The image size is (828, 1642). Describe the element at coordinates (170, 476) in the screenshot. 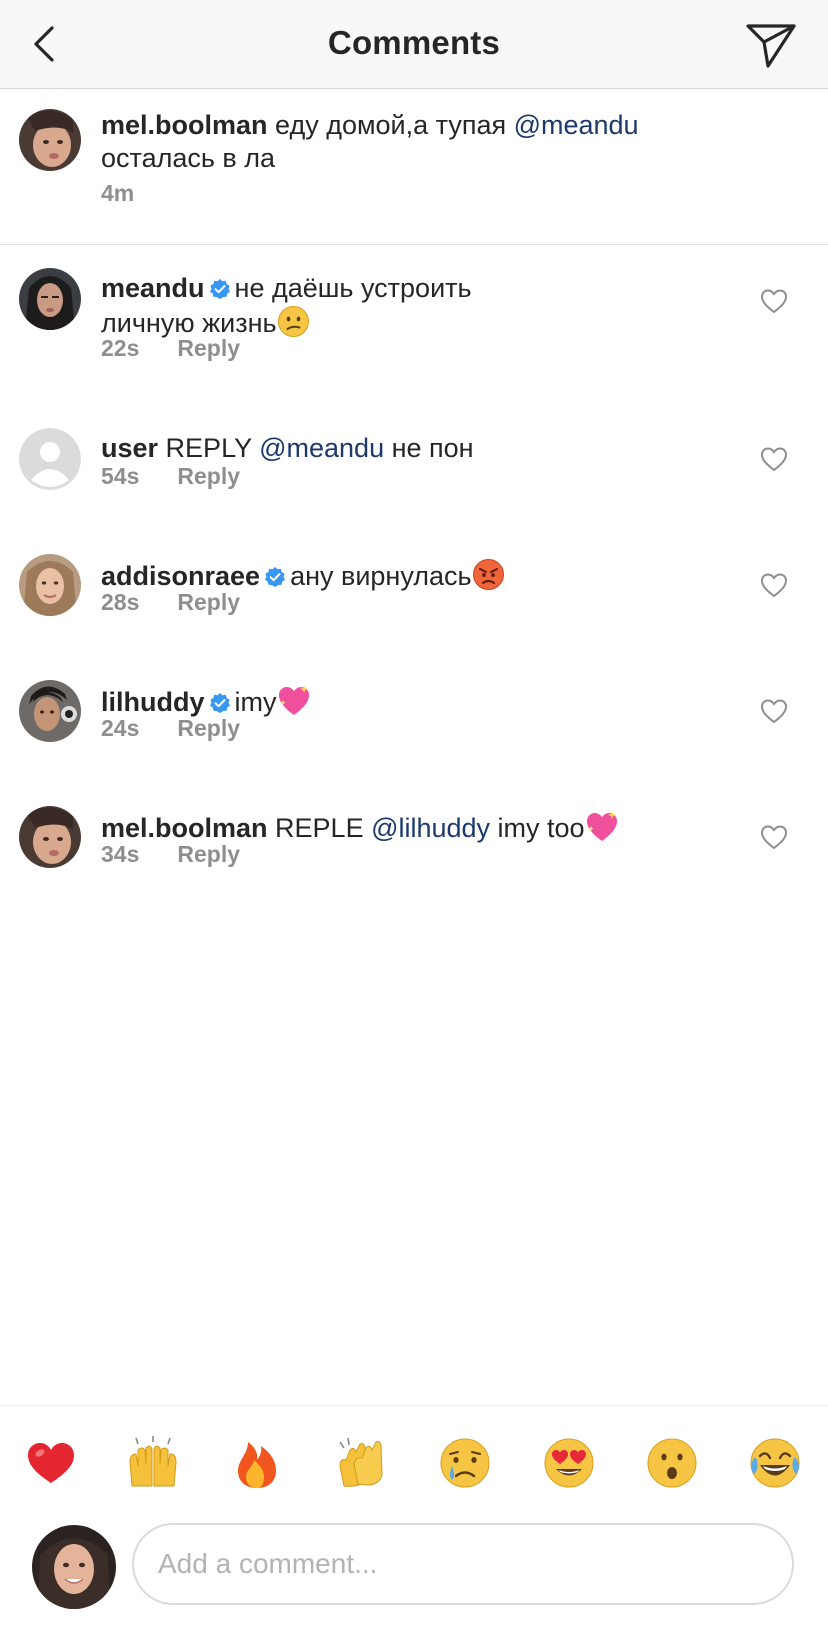

I see `comment-meta: 54s Reply` at that location.